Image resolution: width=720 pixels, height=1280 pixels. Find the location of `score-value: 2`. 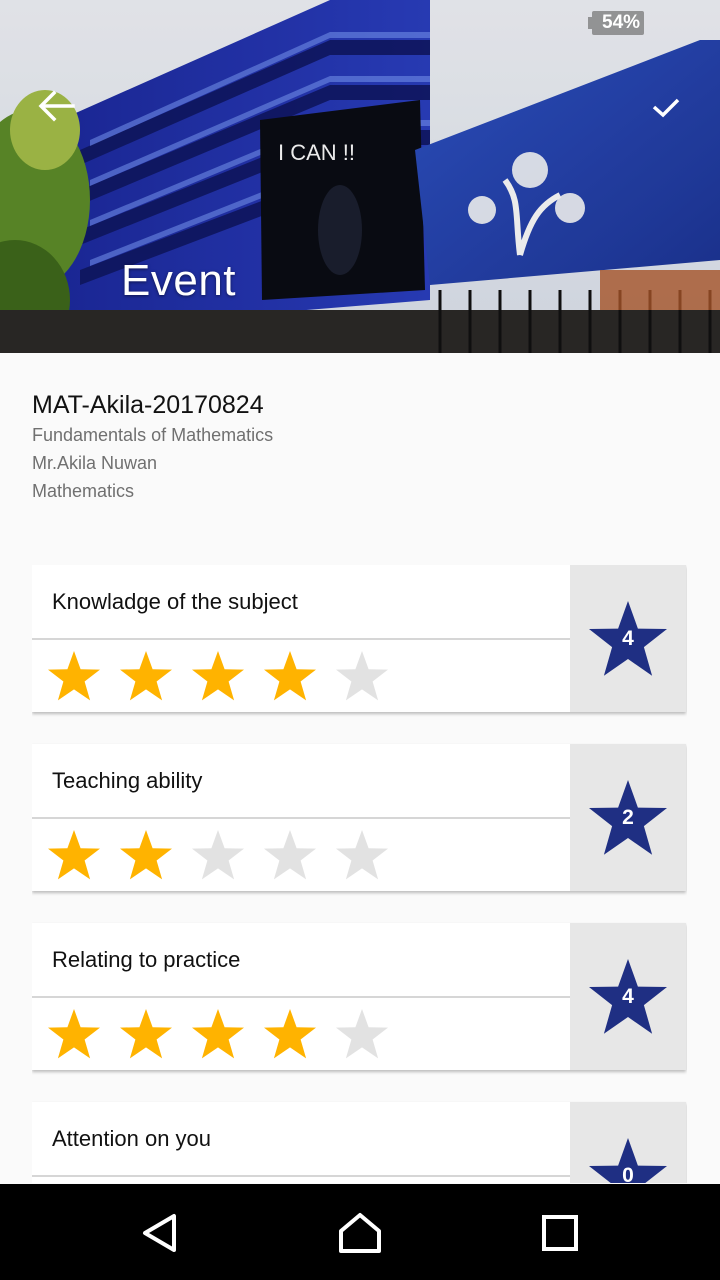

score-value: 2 is located at coordinates (628, 817).